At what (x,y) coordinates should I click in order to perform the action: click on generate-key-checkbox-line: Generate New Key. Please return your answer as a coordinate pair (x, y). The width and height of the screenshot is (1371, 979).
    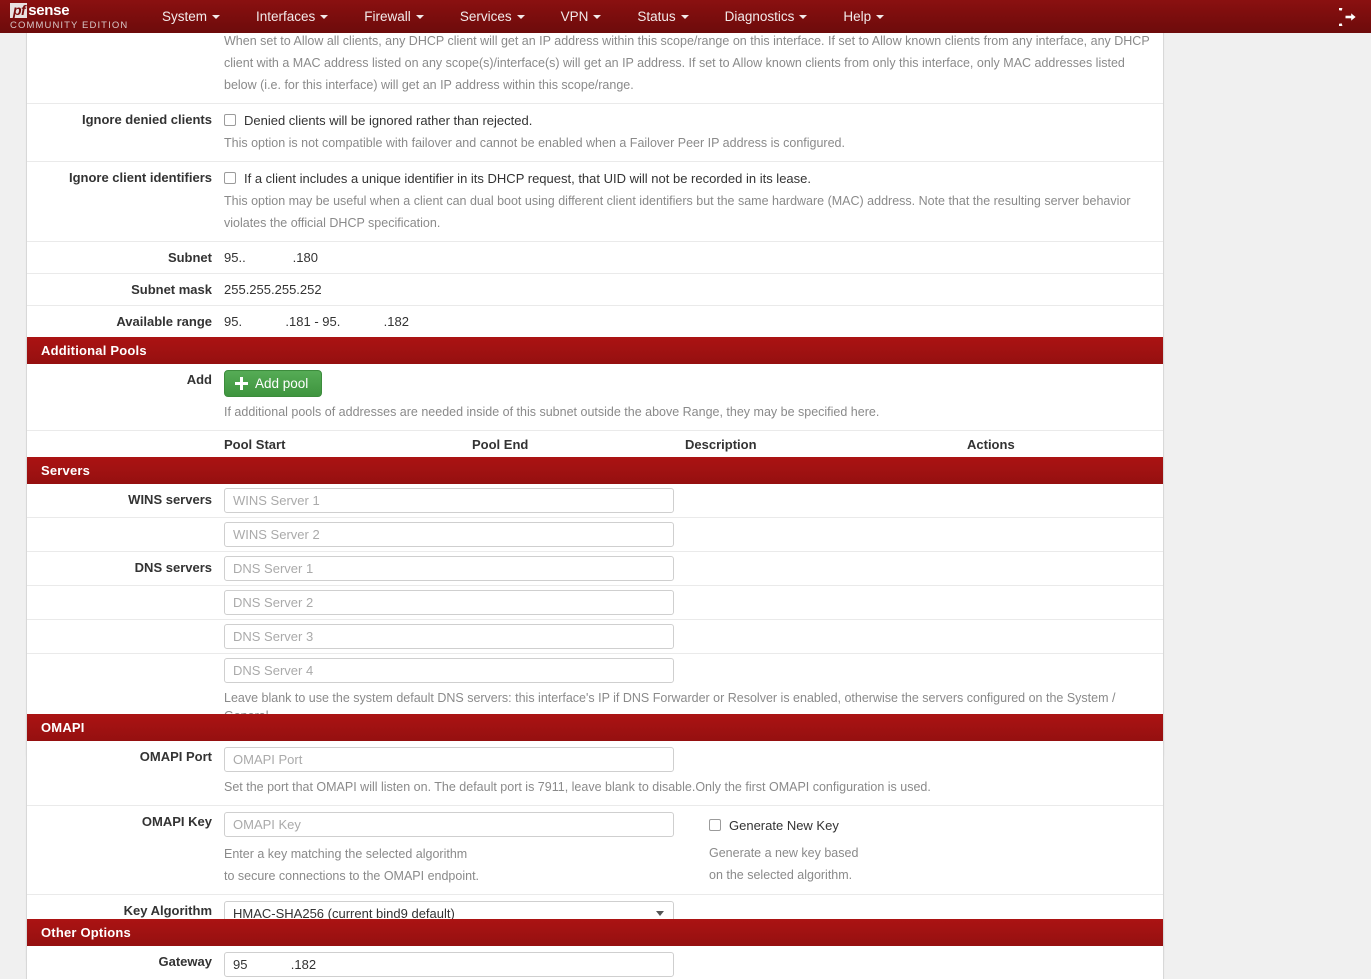
    Looking at the image, I should click on (932, 825).